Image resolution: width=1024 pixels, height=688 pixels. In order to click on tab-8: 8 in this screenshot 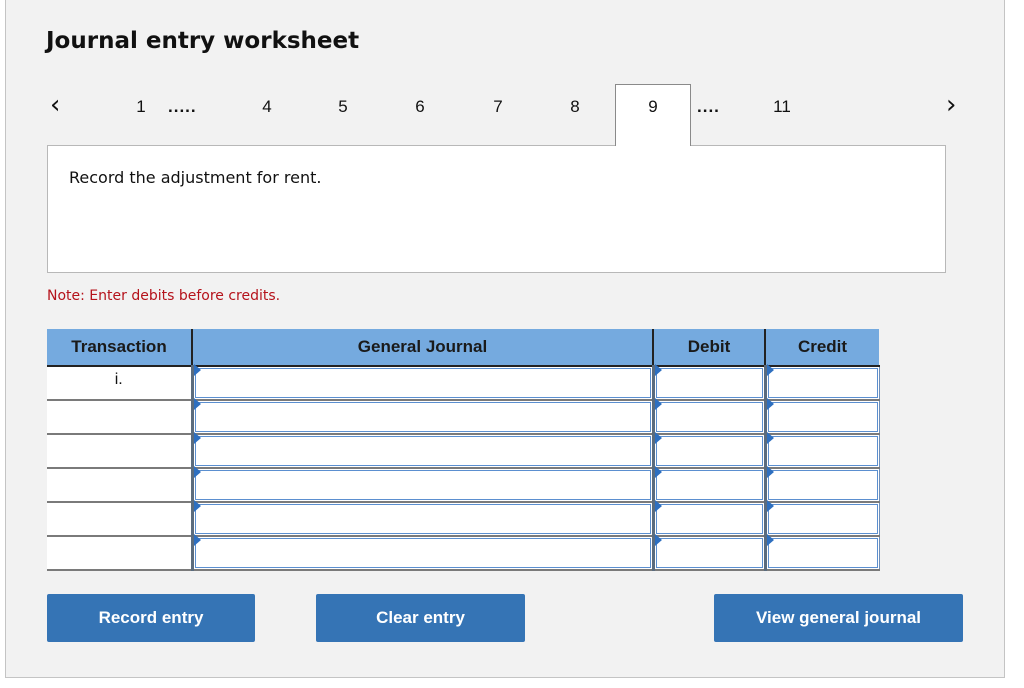, I will do `click(575, 107)`.